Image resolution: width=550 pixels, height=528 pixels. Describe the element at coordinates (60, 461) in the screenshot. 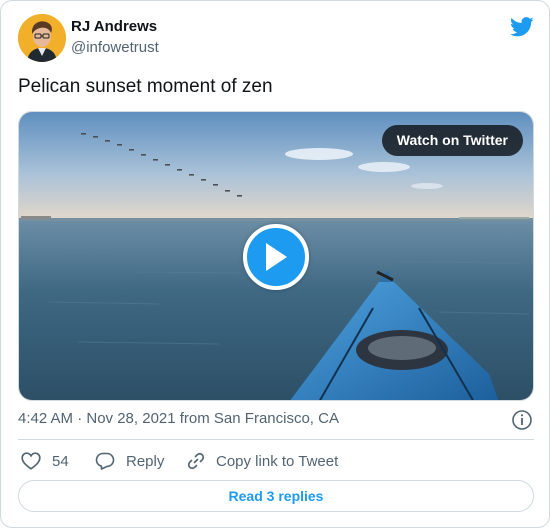

I see `like-count: 54` at that location.